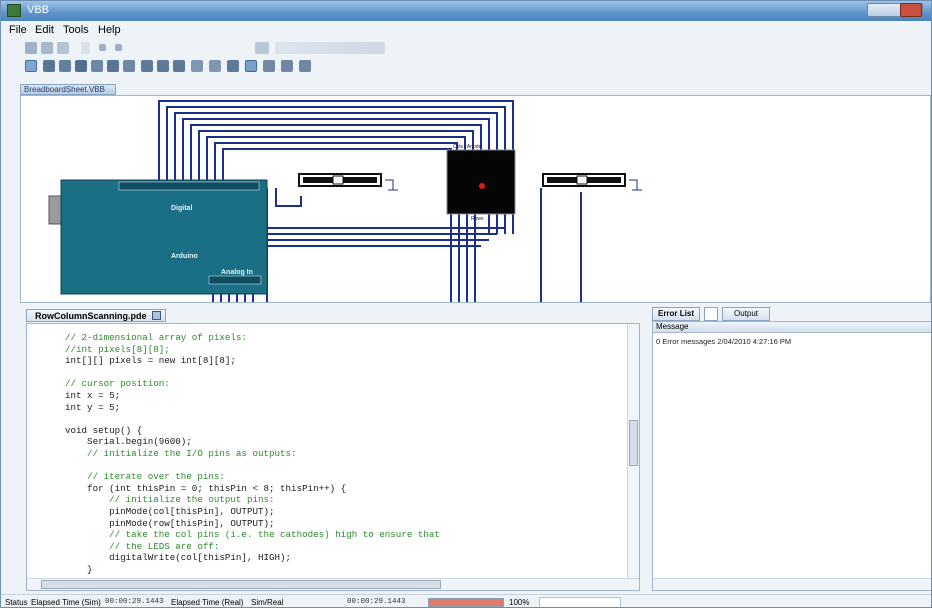 Image resolution: width=932 pixels, height=608 pixels. I want to click on close-icon, so click(911, 10).